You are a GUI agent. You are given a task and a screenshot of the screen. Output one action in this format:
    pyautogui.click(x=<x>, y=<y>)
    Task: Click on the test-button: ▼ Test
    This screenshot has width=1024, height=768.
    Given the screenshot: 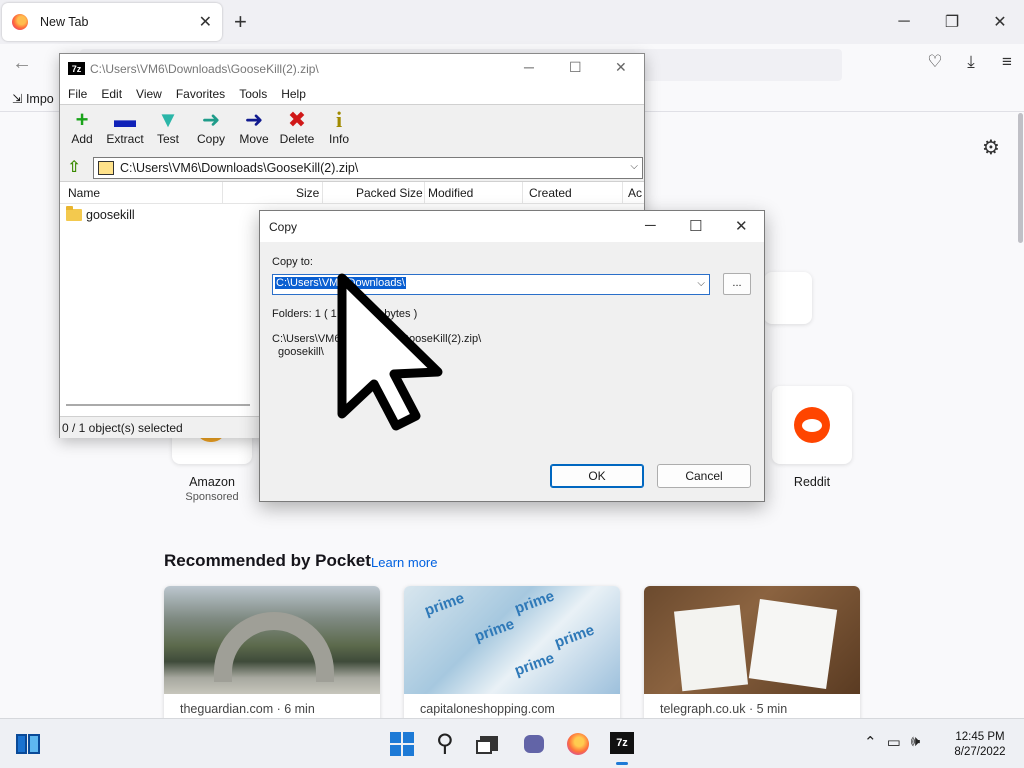 What is the action you would take?
    pyautogui.click(x=168, y=127)
    